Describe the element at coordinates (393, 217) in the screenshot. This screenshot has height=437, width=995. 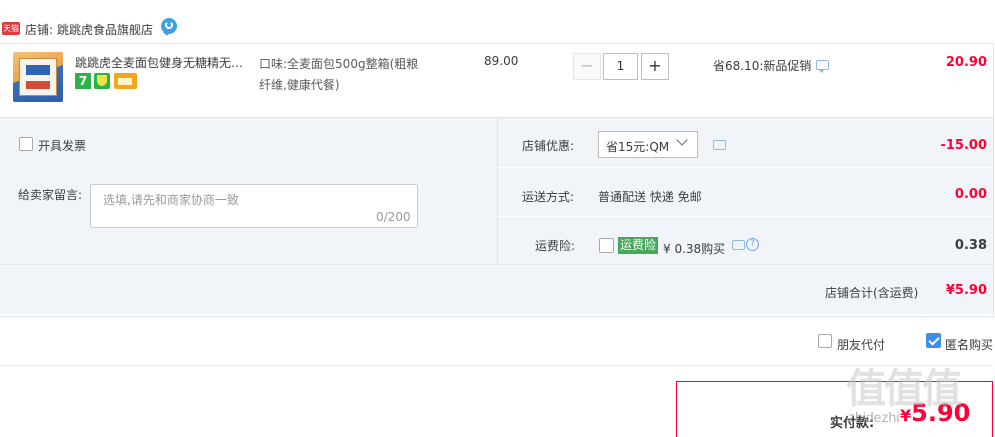
I see `message-char-count: 0/200` at that location.